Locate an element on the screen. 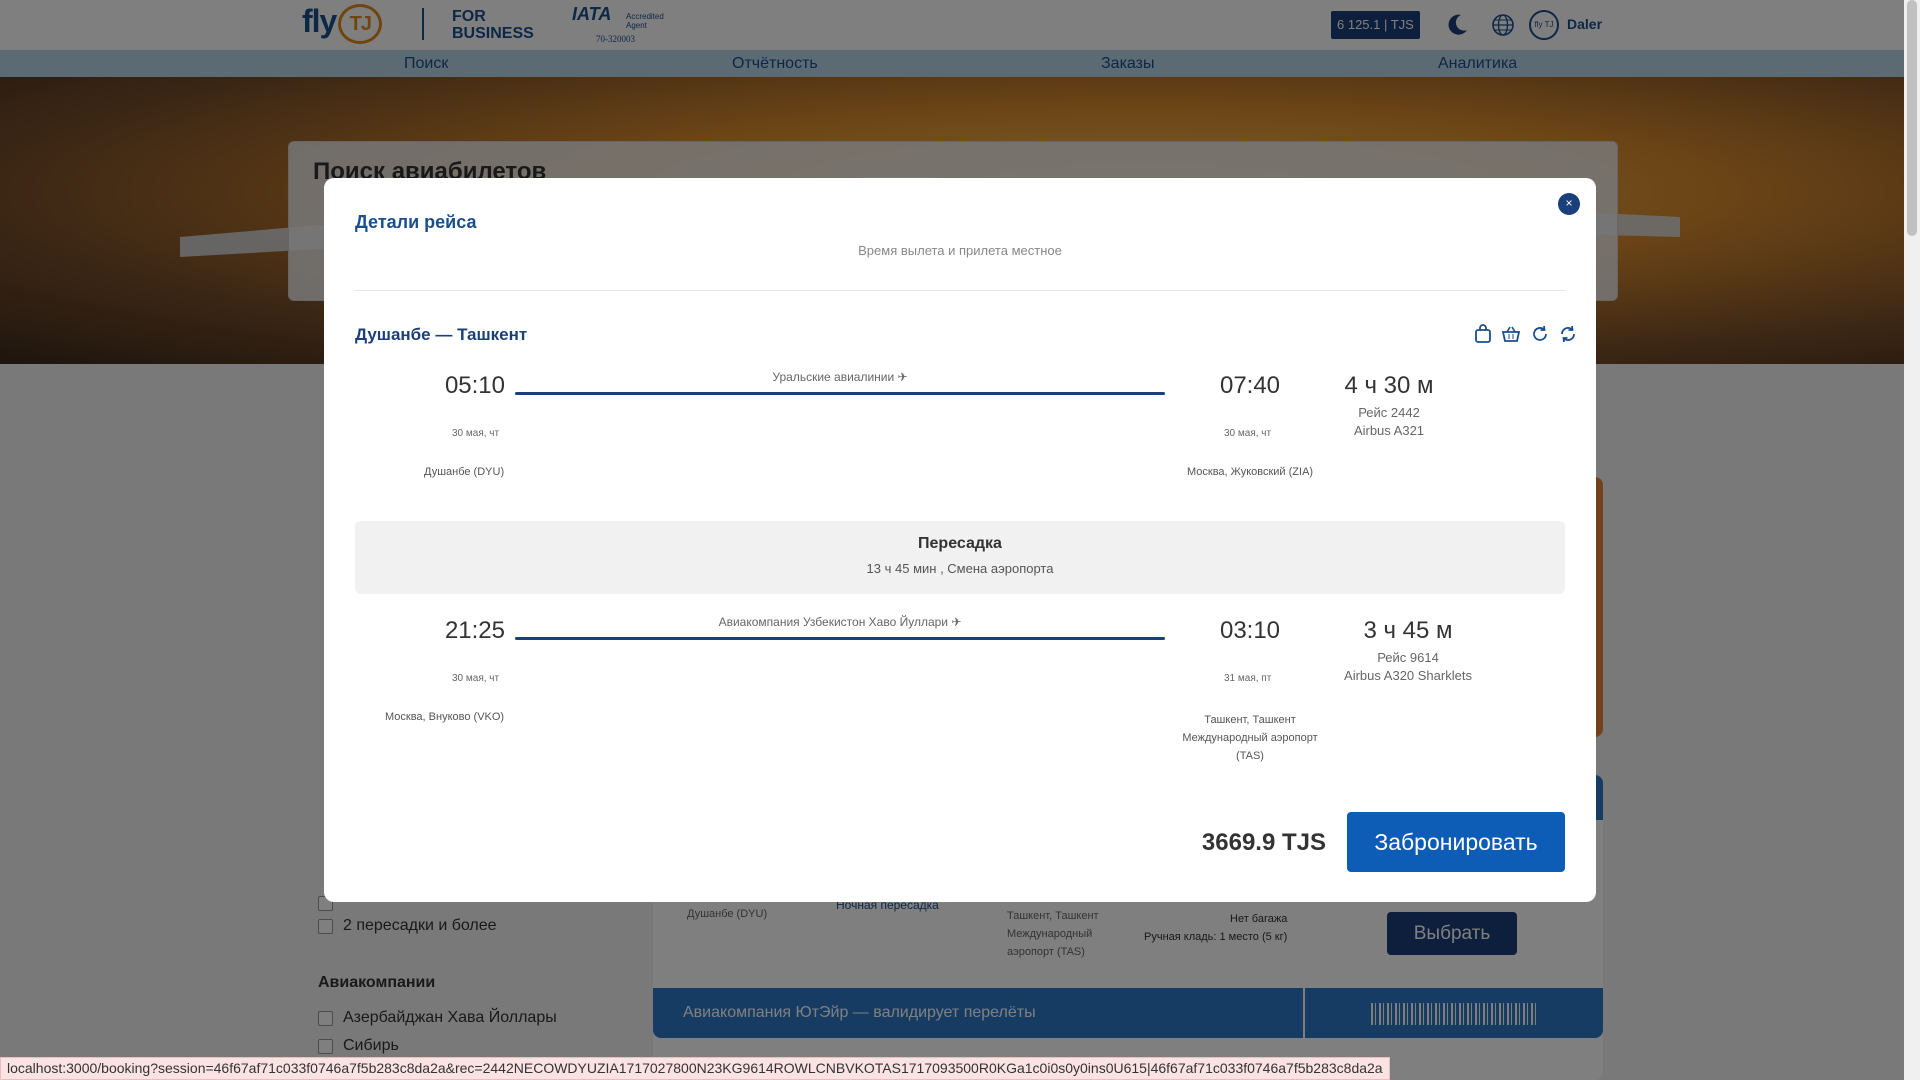  seg2-arr-airport-line1: Ташкент, Ташкент is located at coordinates (1250, 720).